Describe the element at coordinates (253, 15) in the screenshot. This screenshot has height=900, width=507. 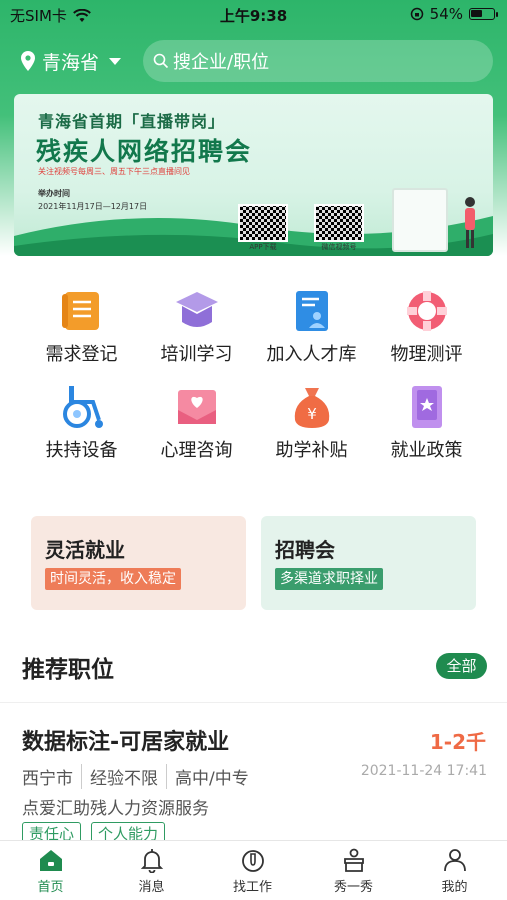
I see `status-bar: 无SIM卡 上午9:38 54%` at that location.